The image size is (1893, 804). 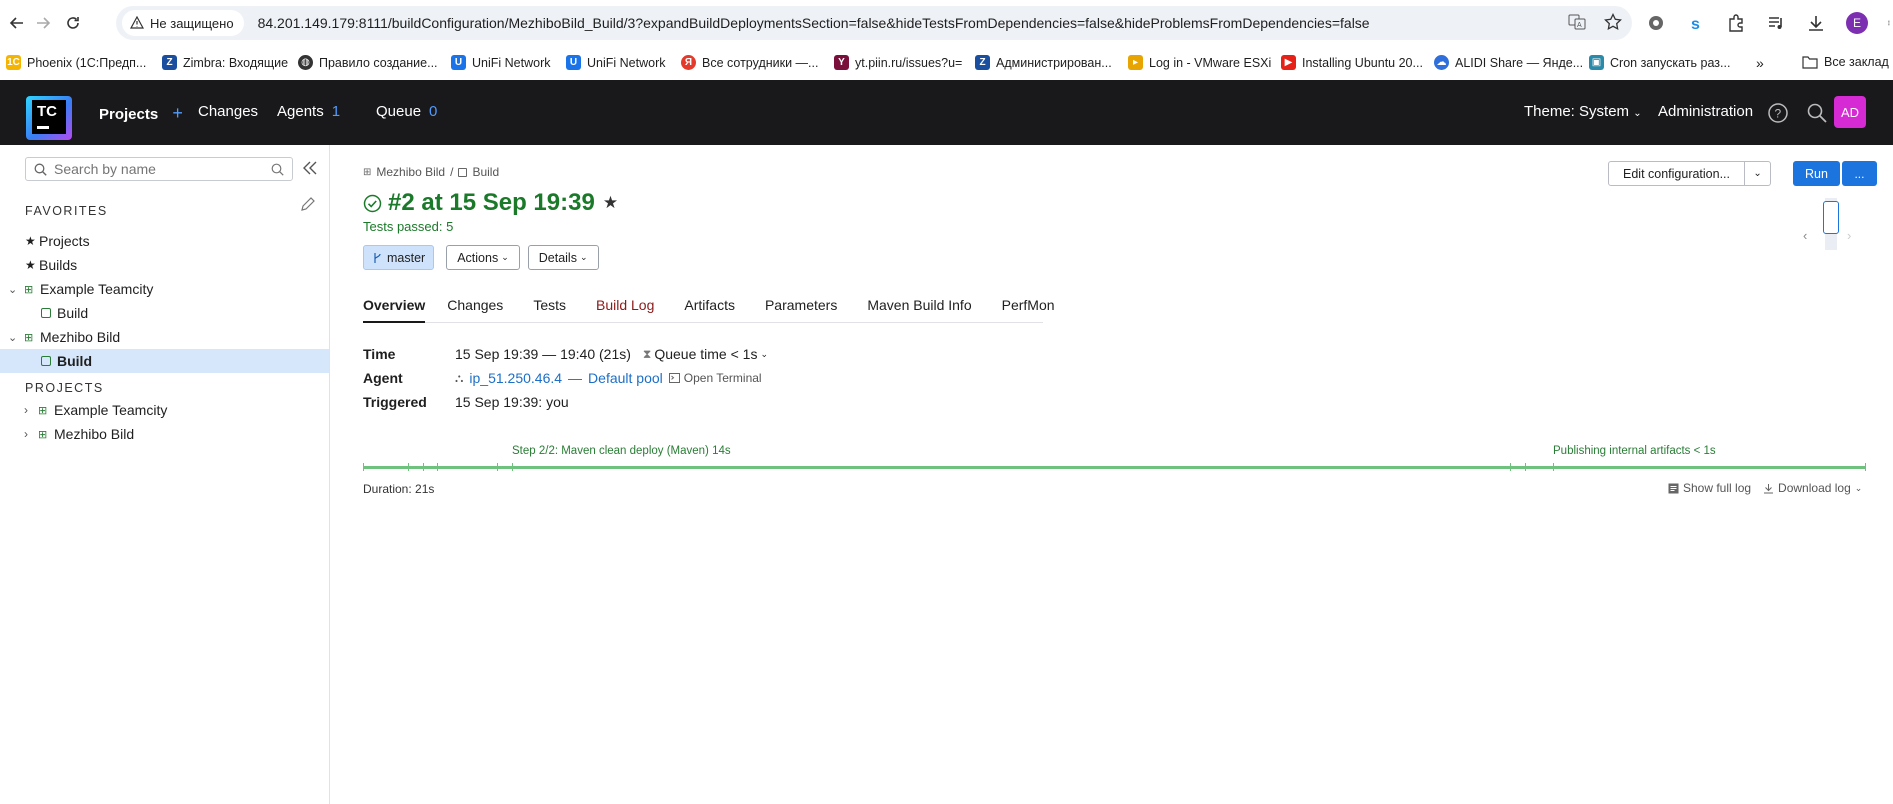 I want to click on security-label: Не защищено, so click(x=192, y=23).